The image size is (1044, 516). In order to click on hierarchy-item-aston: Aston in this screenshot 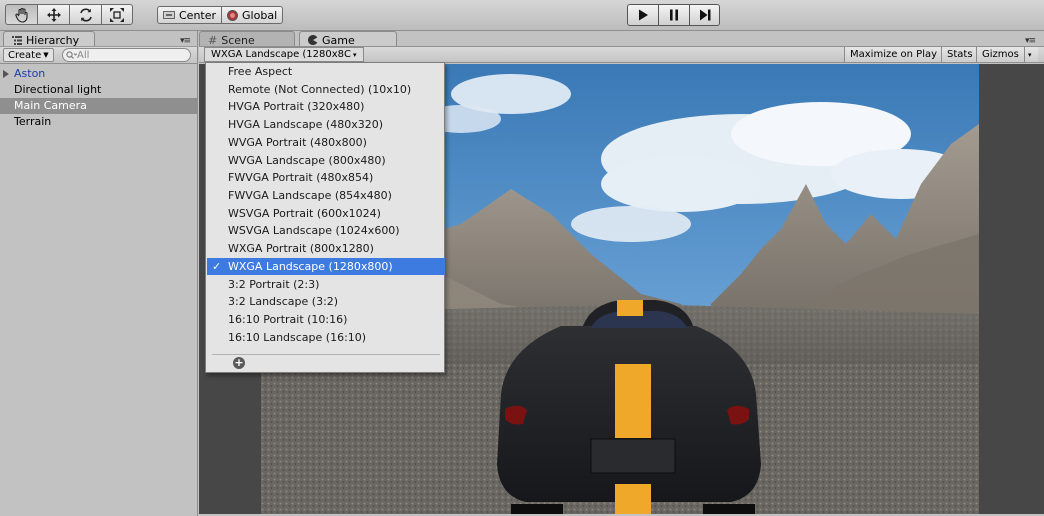, I will do `click(98, 74)`.